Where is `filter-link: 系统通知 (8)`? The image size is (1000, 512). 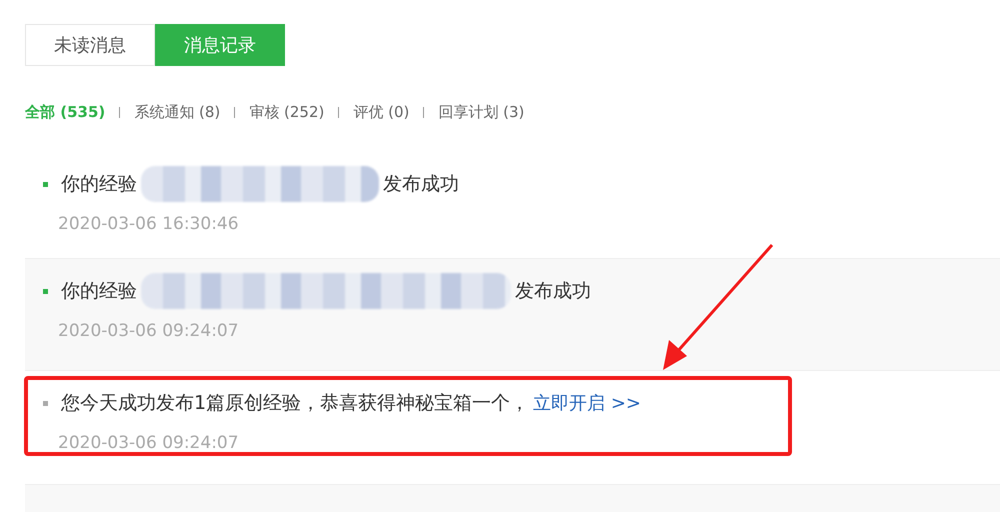
filter-link: 系统通知 (8) is located at coordinates (177, 112).